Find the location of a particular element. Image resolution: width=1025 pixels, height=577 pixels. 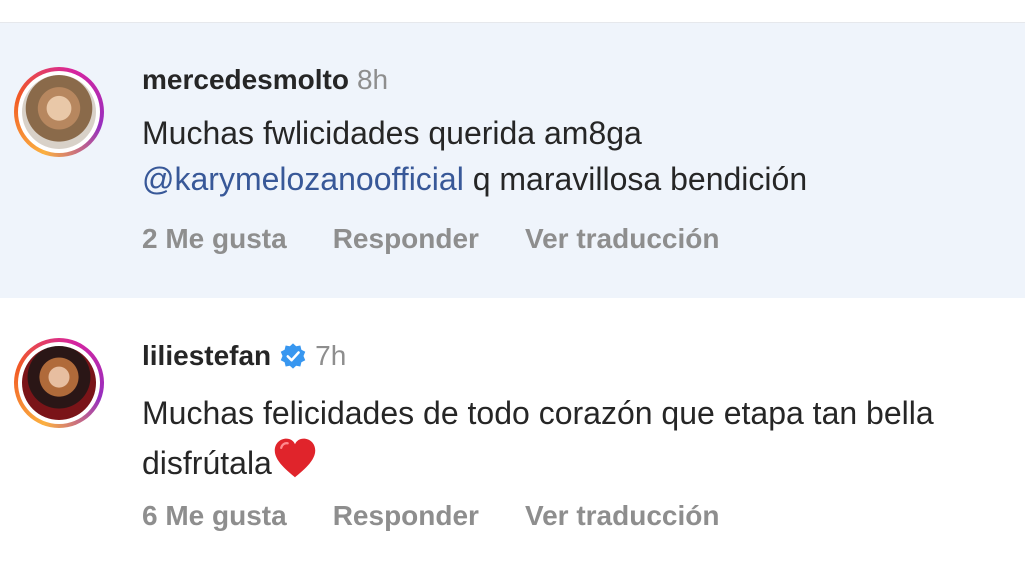

comment-actions: 6 Me gusta Responder Ver traducción is located at coordinates (430, 516).